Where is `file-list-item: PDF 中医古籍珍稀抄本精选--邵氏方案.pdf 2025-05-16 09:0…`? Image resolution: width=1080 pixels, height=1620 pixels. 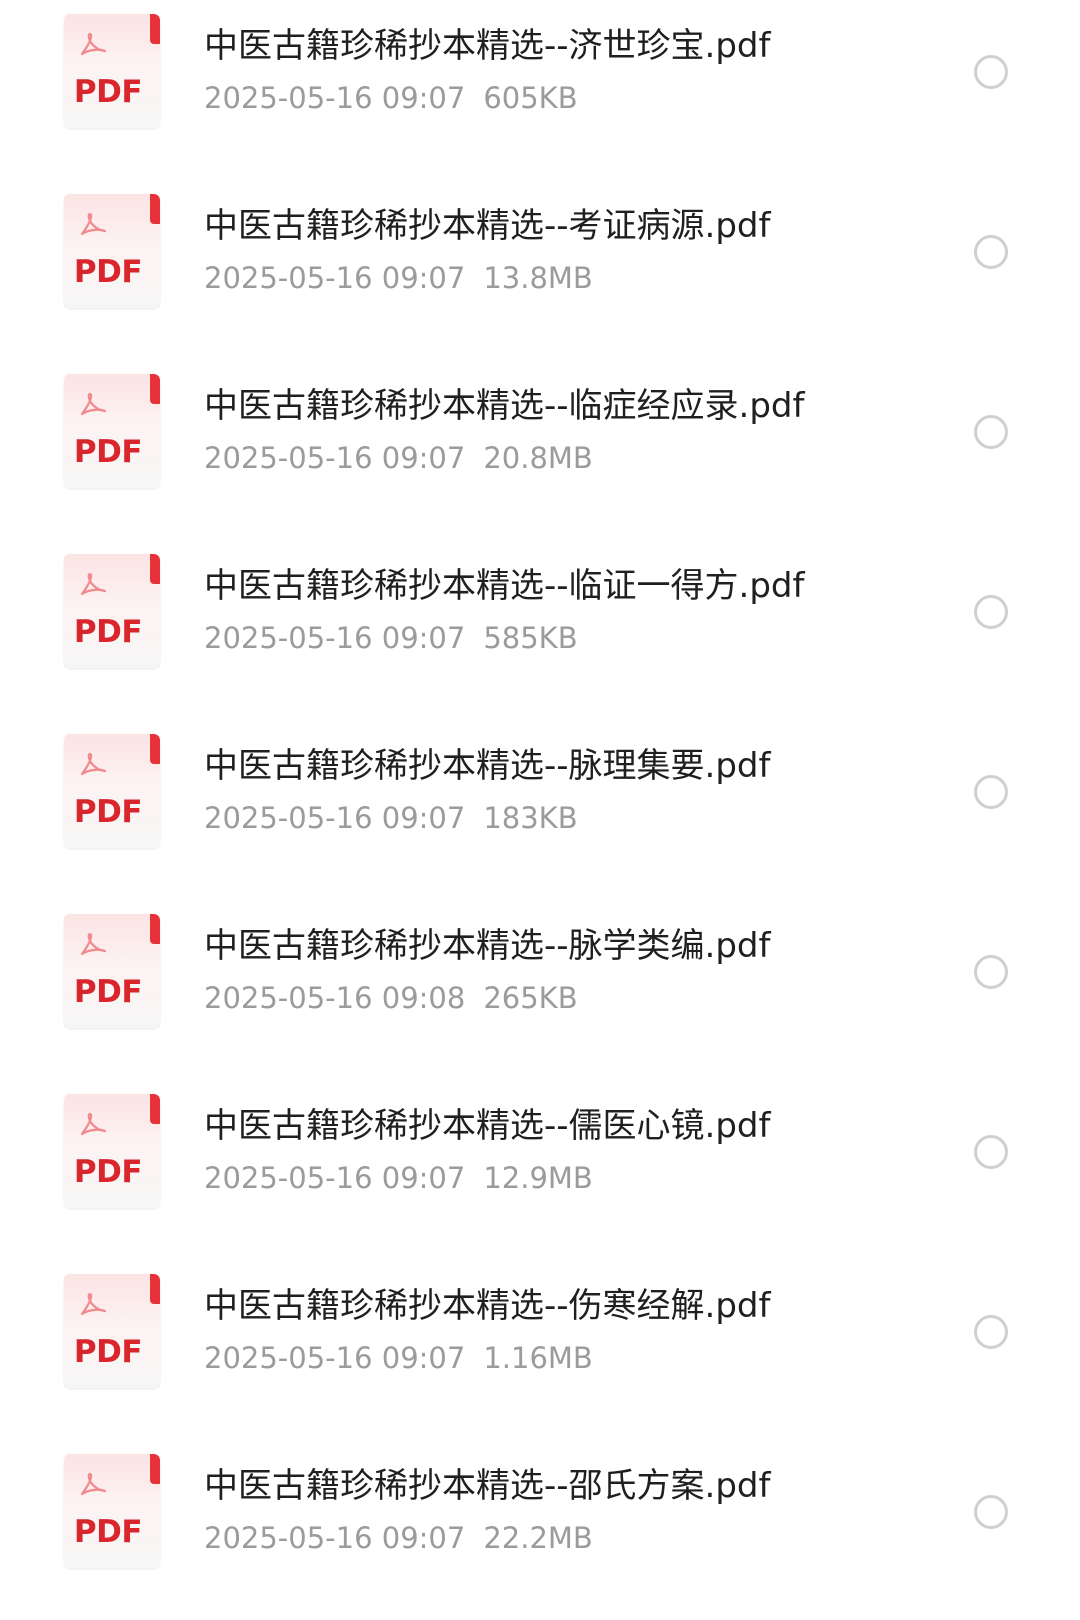
file-list-item: PDF 中医古籍珍稀抄本精选--邵氏方案.pdf 2025-05-16 09:0… is located at coordinates (540, 1530).